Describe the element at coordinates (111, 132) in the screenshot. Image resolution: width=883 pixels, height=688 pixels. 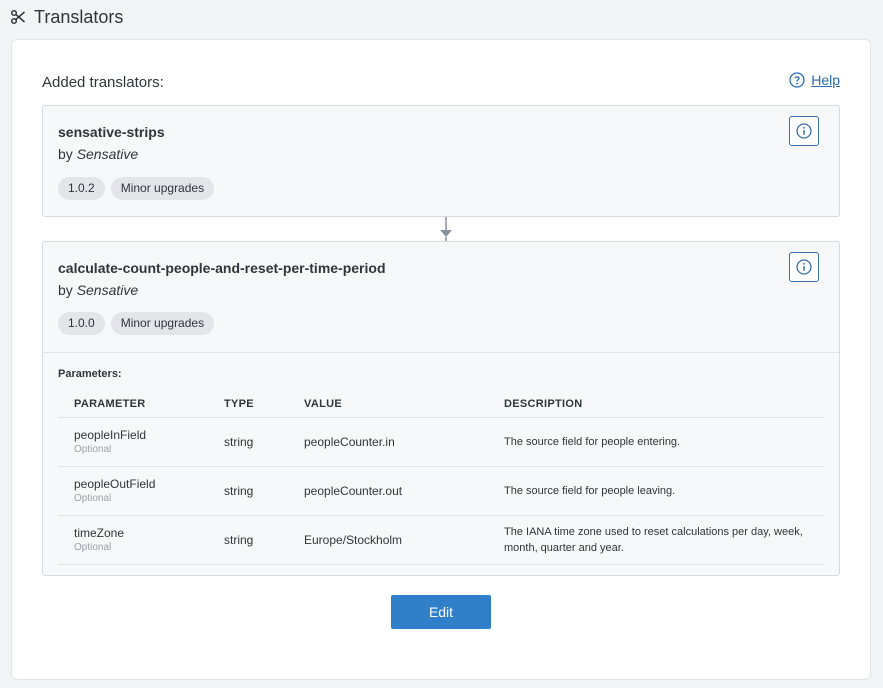
I see `translator-name: sensative-strips` at that location.